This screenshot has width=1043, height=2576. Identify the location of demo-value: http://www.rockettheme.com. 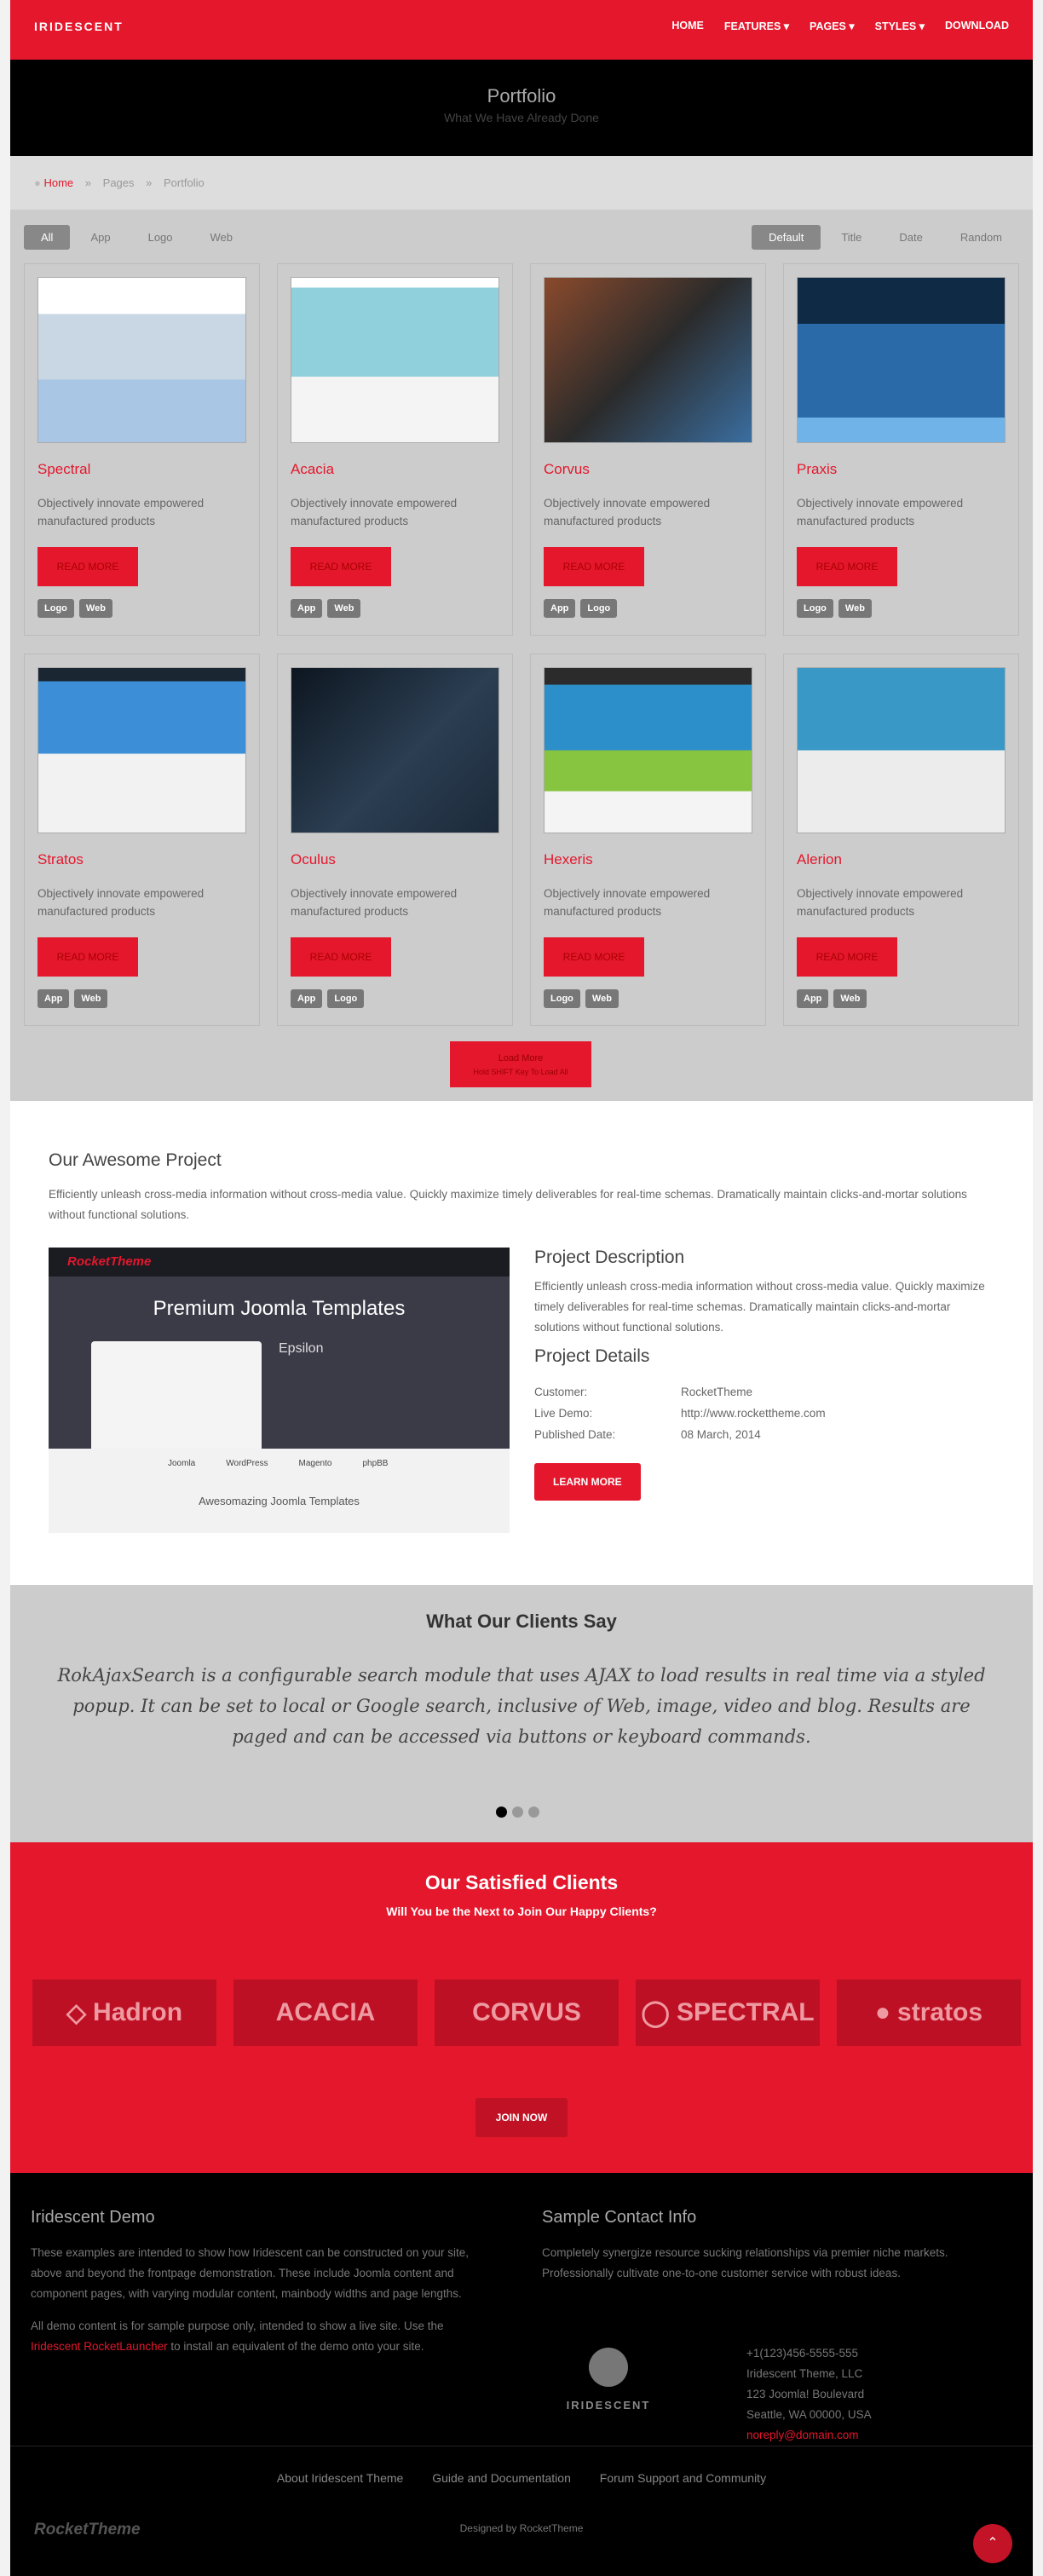
(840, 1413).